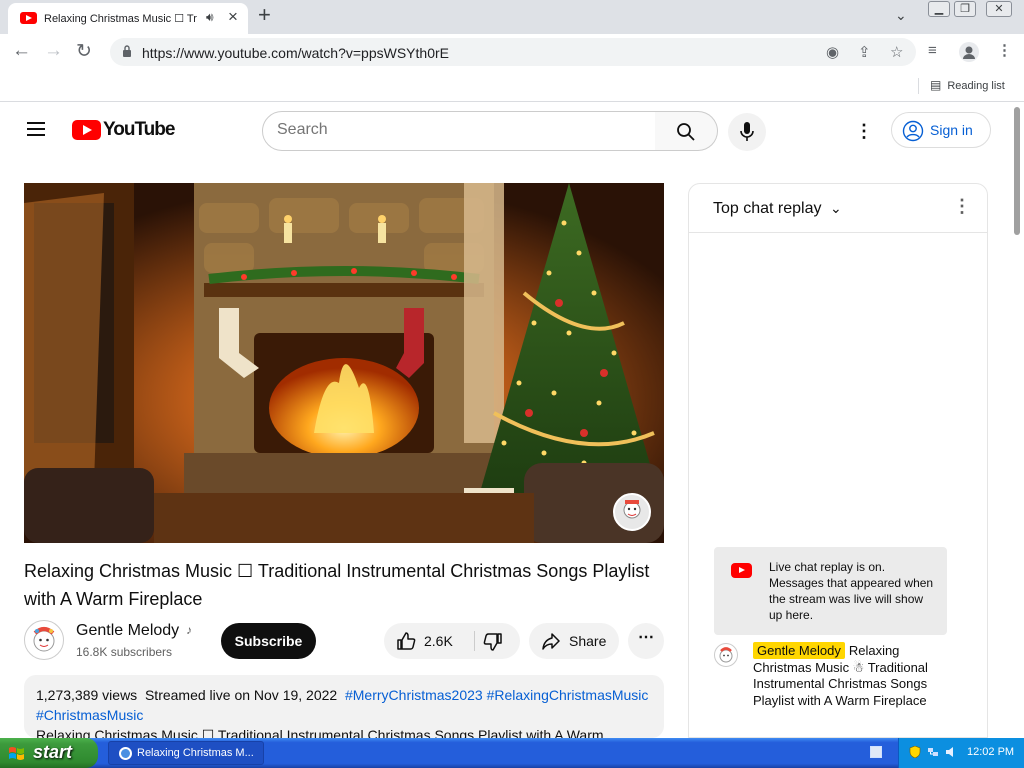 The height and width of the screenshot is (768, 1024). I want to click on browser-tab-active: Relaxing Christmas Music ☐ Tr 🔊︎ ×, so click(128, 18).